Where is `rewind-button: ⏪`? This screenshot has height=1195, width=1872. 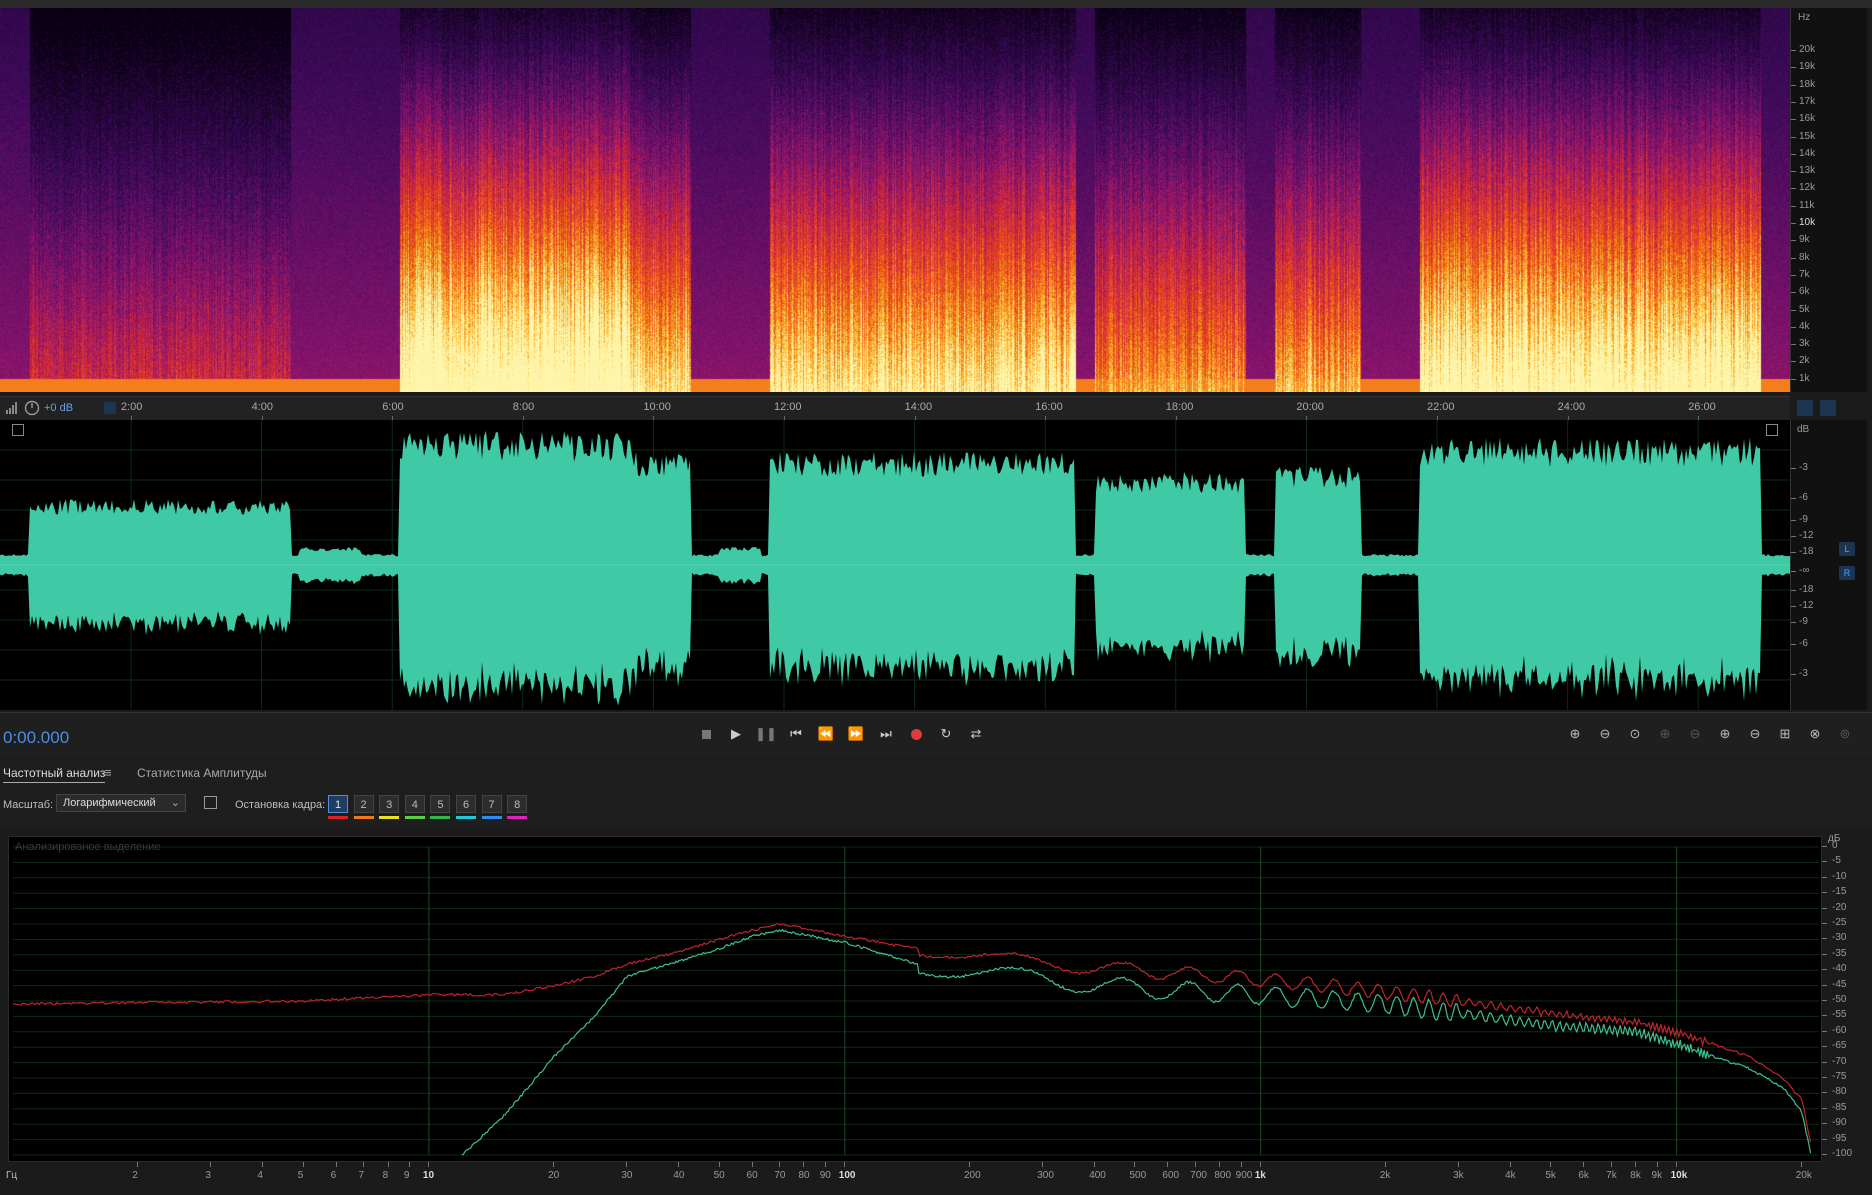 rewind-button: ⏪ is located at coordinates (826, 734).